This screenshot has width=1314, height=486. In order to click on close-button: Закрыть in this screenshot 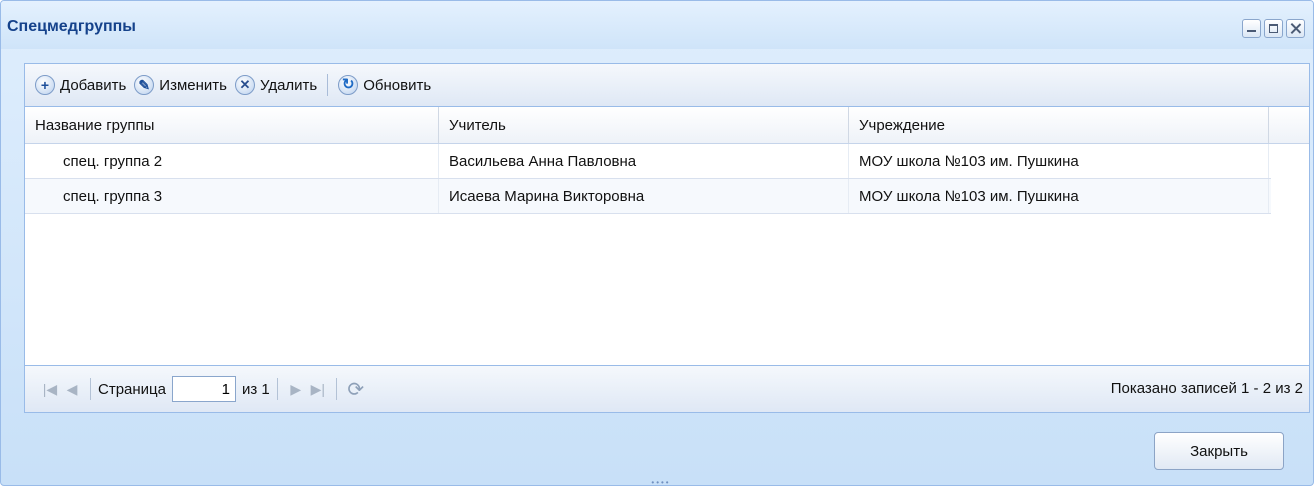, I will do `click(1219, 451)`.